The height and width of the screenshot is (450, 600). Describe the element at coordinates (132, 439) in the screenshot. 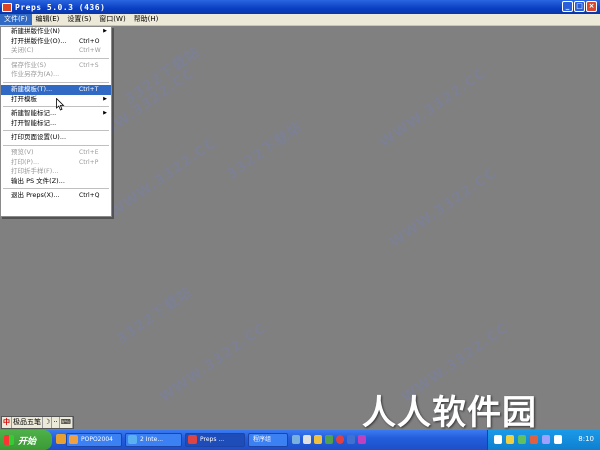

I see `ie-icon` at that location.